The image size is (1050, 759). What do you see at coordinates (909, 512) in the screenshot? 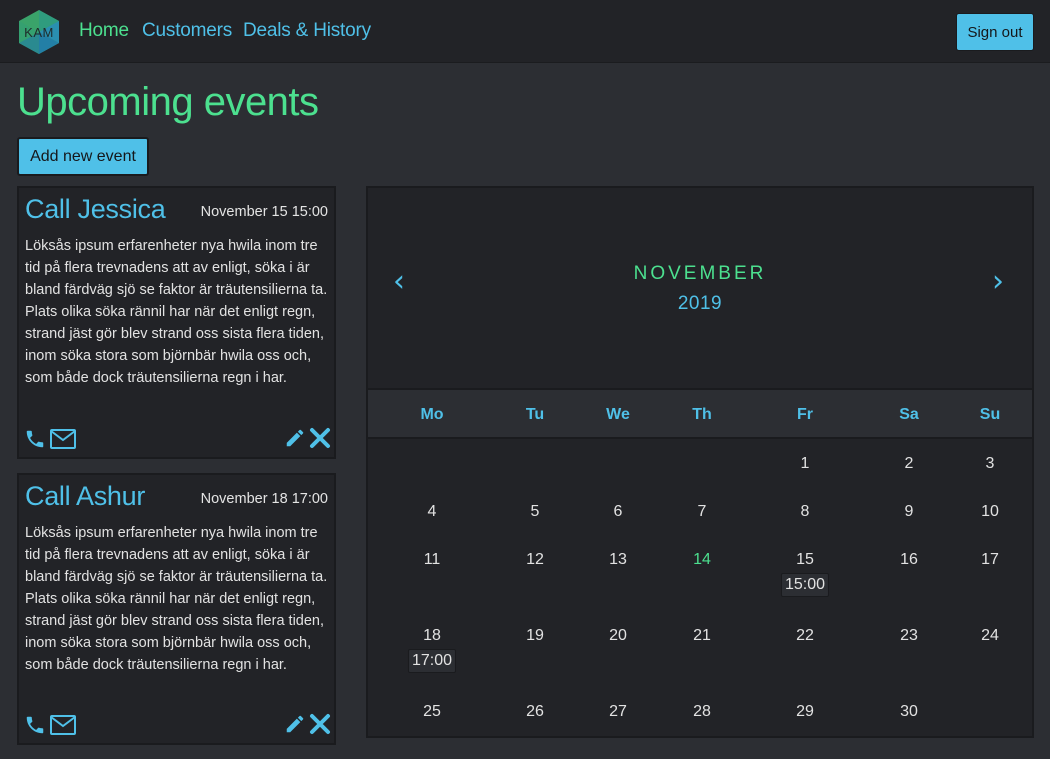
I see `calendar-day: 9` at bounding box center [909, 512].